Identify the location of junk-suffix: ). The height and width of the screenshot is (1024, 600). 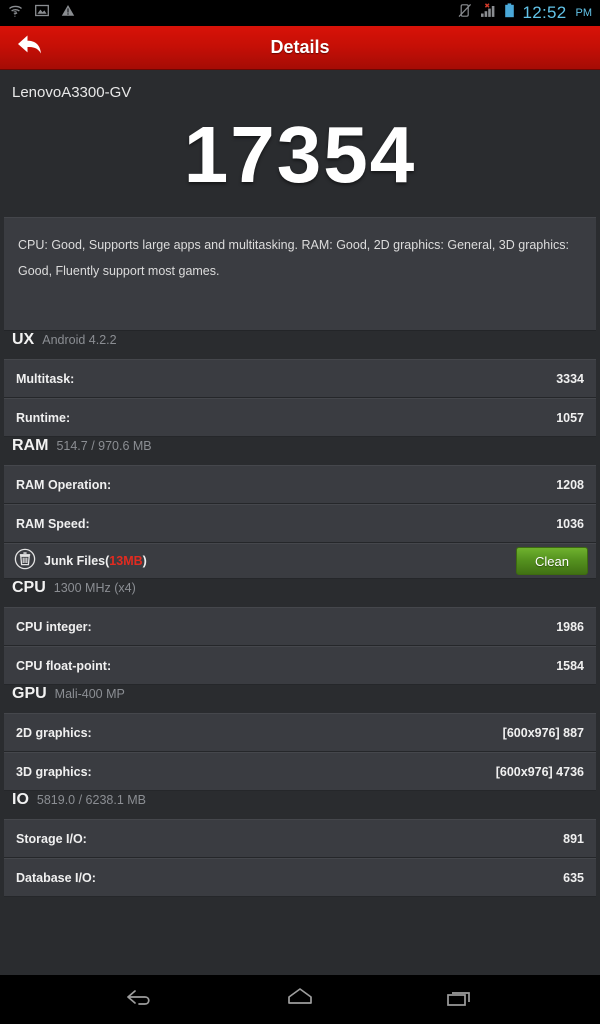
(144, 561).